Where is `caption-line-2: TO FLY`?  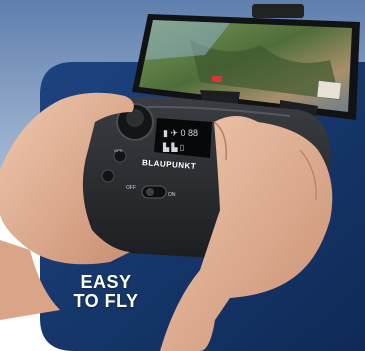
caption-line-2: TO FLY is located at coordinates (106, 301).